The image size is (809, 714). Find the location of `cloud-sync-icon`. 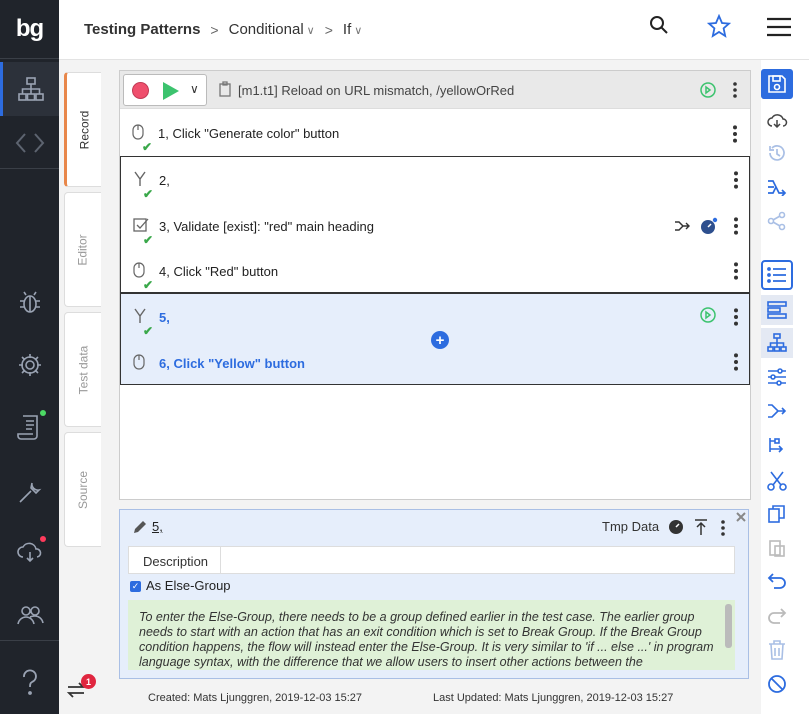

cloud-sync-icon is located at coordinates (28, 552).